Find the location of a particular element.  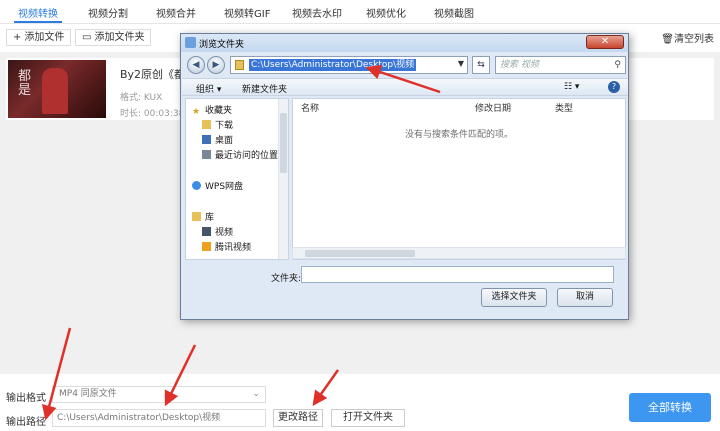

view-options-icon: ☷ ▾ is located at coordinates (571, 87).